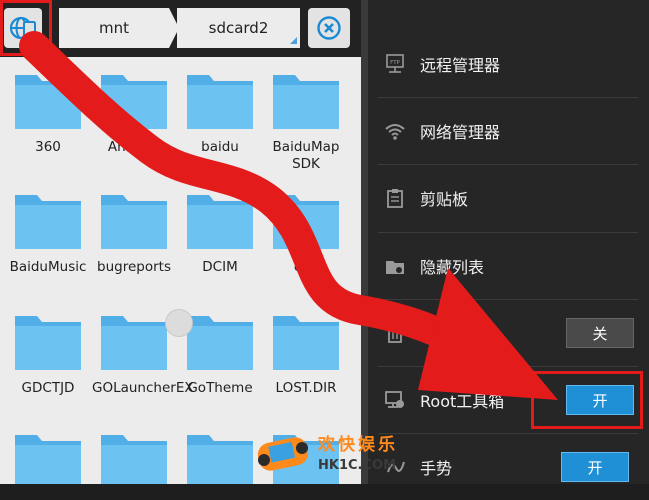 This screenshot has height=500, width=649. I want to click on folder-name: 360, so click(48, 147).